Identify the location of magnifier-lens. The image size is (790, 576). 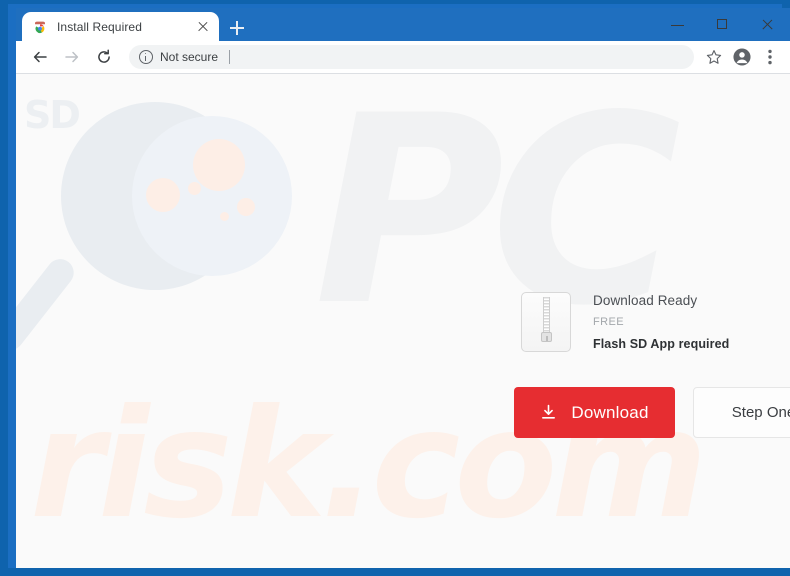
(212, 196).